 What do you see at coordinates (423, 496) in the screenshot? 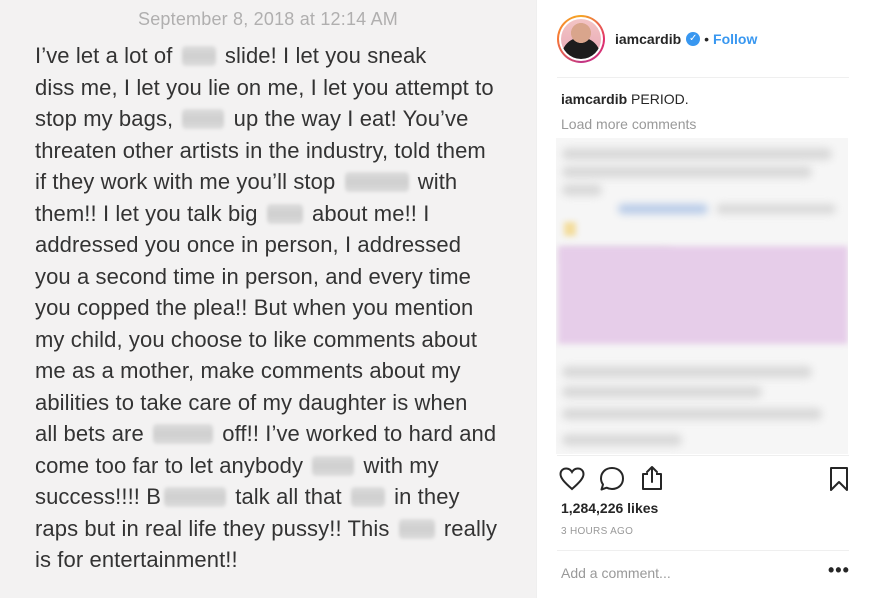
I see `note-text: in they` at bounding box center [423, 496].